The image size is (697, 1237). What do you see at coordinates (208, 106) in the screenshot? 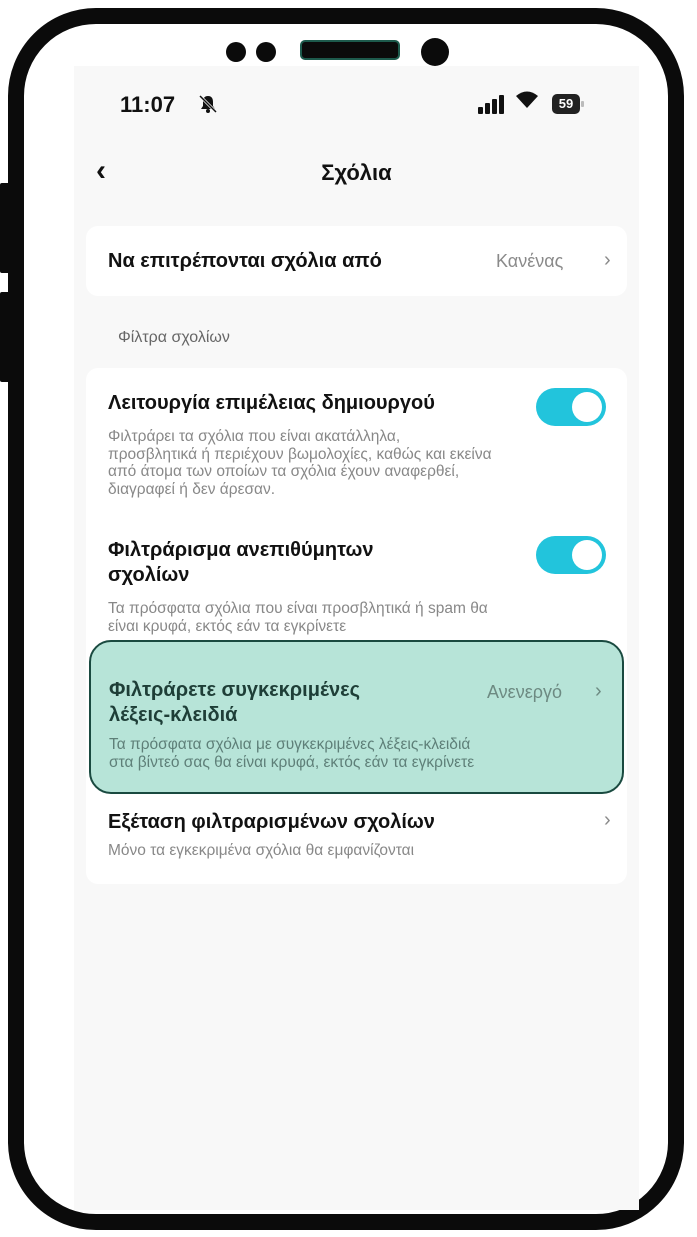
I see `bell-muted-icon` at bounding box center [208, 106].